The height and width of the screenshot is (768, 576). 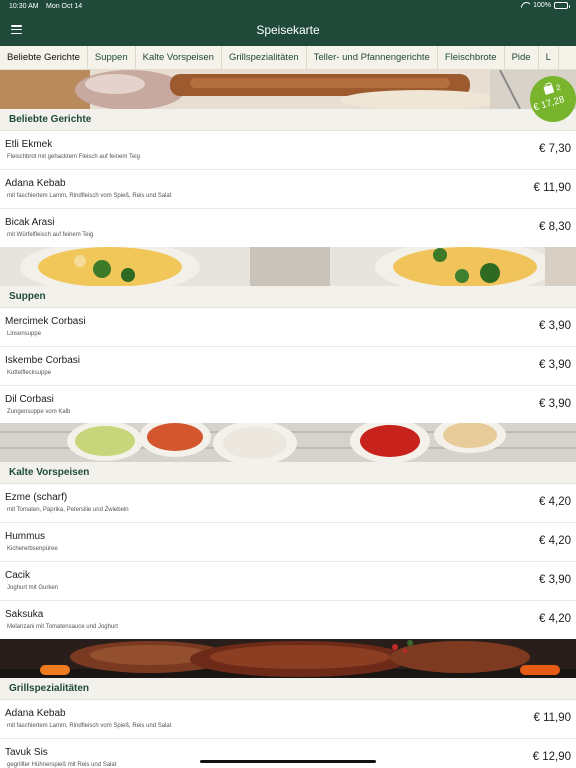 What do you see at coordinates (551, 757) in the screenshot?
I see `item-price: € 12,90` at bounding box center [551, 757].